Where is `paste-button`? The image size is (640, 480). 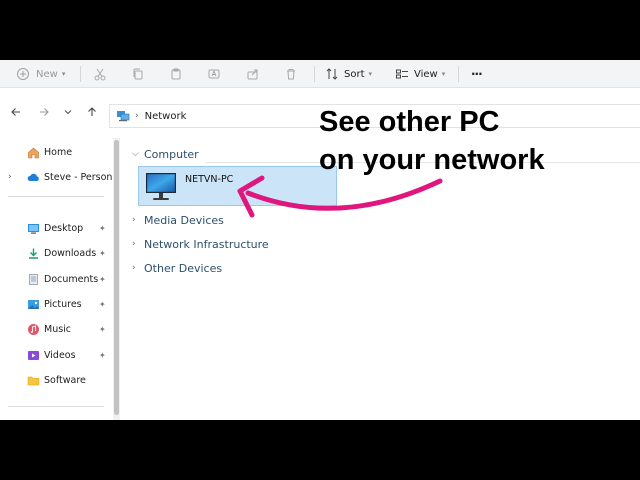 paste-button is located at coordinates (176, 74).